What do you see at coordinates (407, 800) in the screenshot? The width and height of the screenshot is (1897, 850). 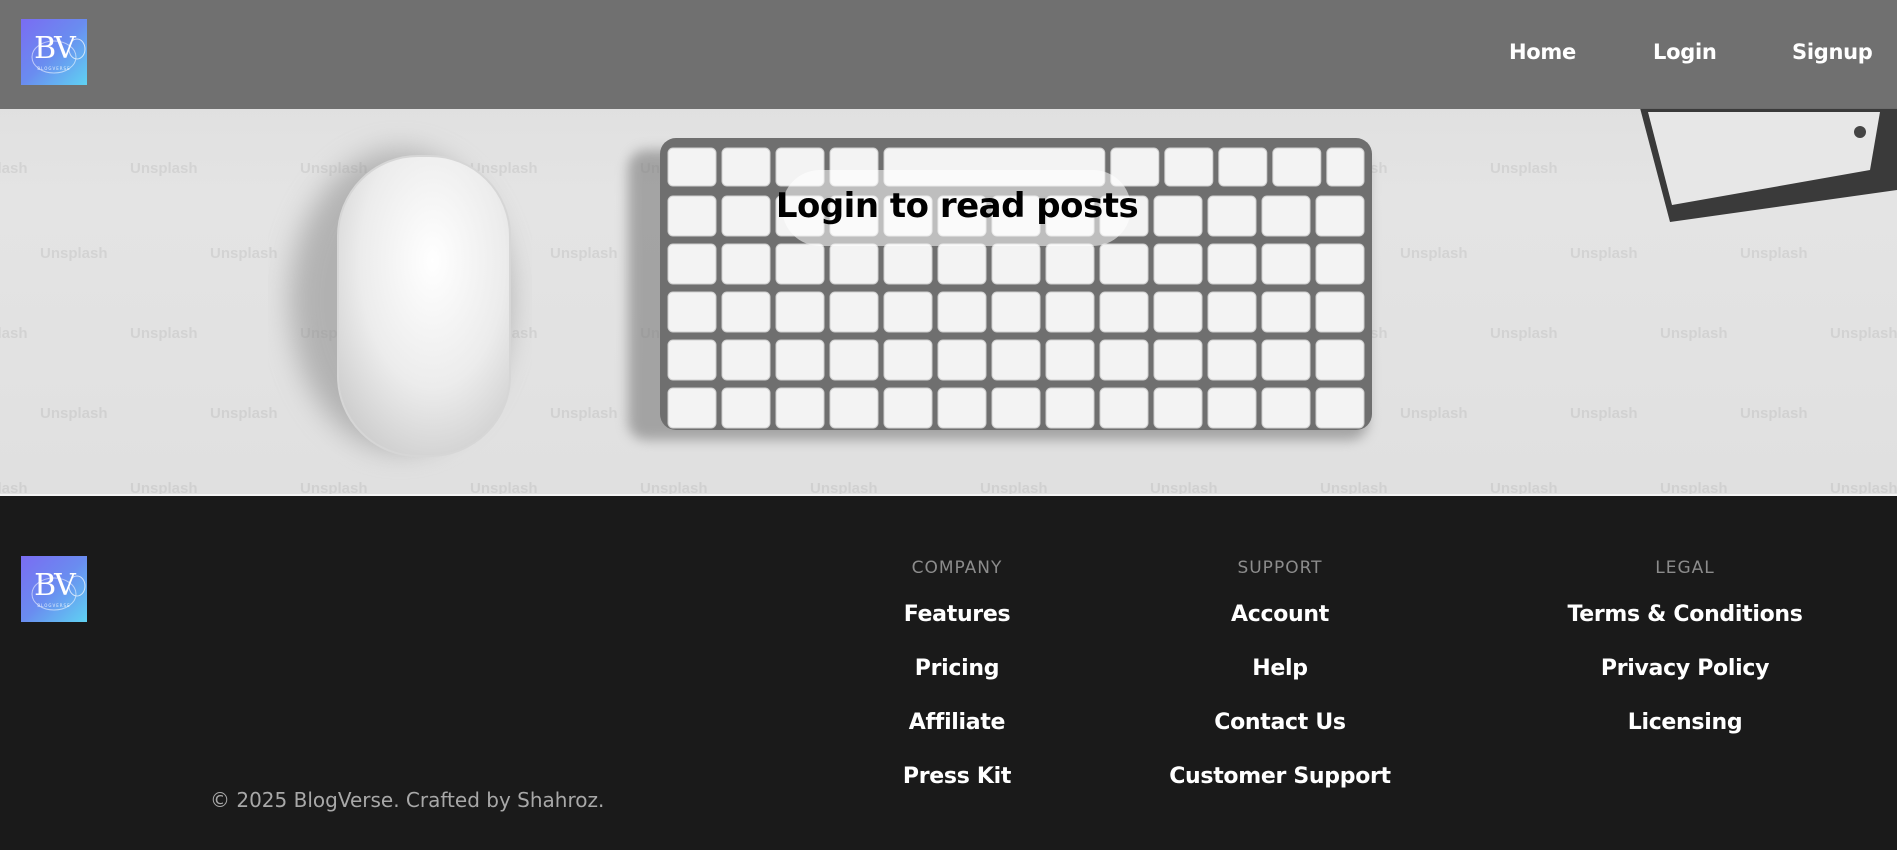 I see `copyright-text: © 2025 BlogVerse. Crafted by Shahroz.` at bounding box center [407, 800].